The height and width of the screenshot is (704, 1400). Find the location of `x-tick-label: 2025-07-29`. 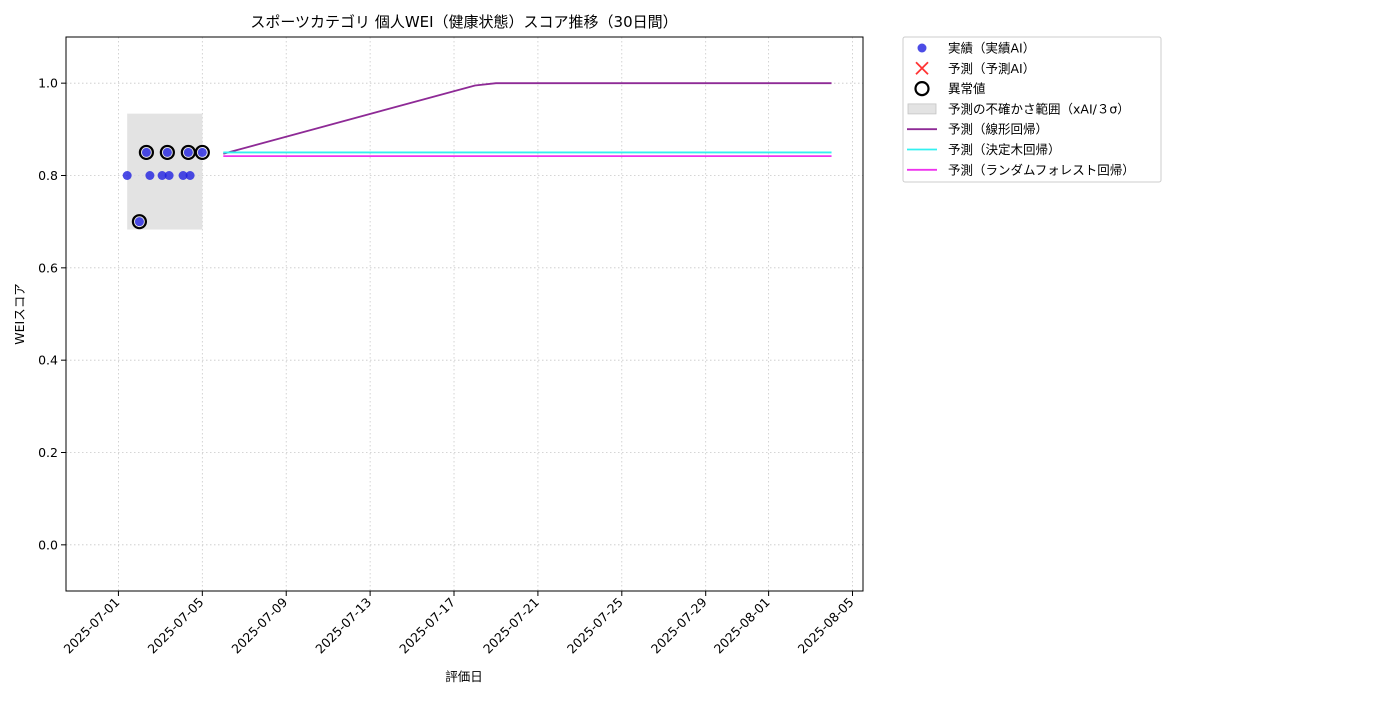

x-tick-label: 2025-07-29 is located at coordinates (679, 625).